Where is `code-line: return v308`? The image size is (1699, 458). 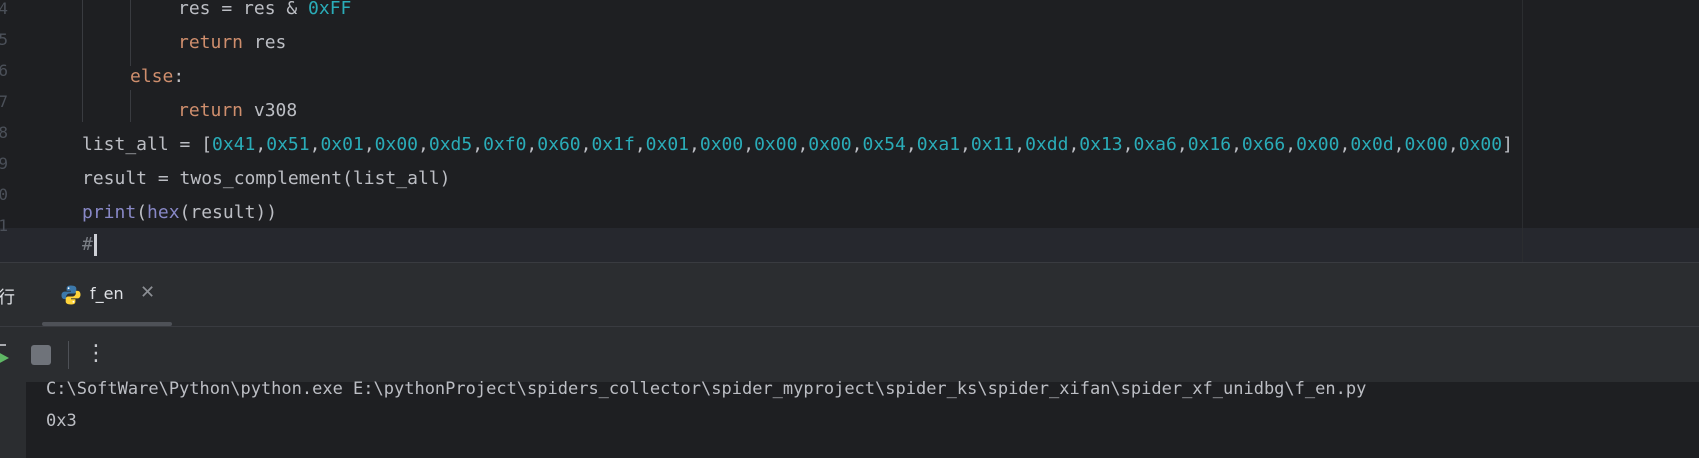 code-line: return v308 is located at coordinates (237, 111).